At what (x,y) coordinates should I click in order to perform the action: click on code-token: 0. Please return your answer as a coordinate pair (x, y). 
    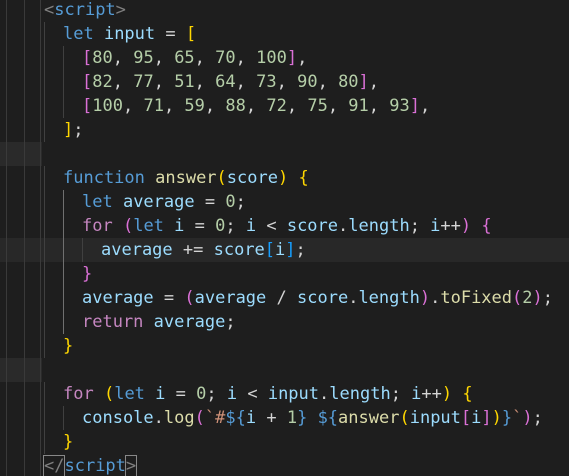
    Looking at the image, I should click on (220, 226).